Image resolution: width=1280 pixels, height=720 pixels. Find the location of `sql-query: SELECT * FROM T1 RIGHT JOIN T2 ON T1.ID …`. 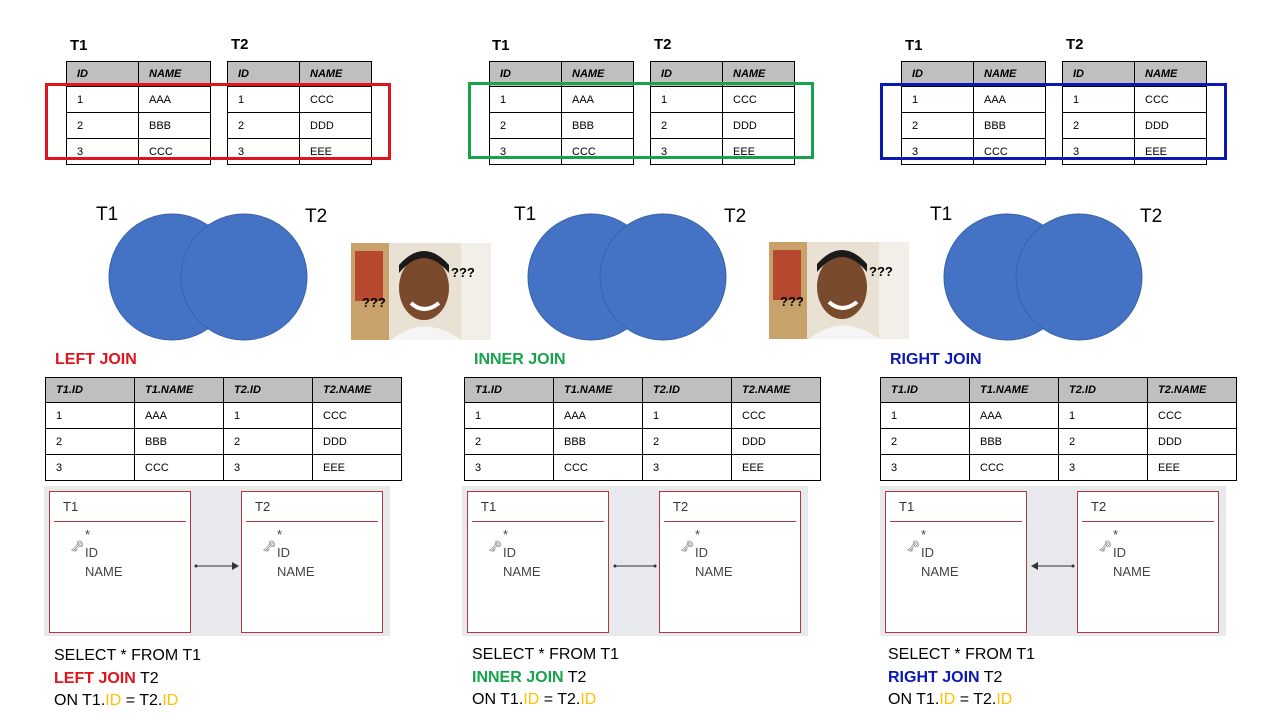

sql-query: SELECT * FROM T1 RIGHT JOIN T2 ON T1.ID … is located at coordinates (961, 677).